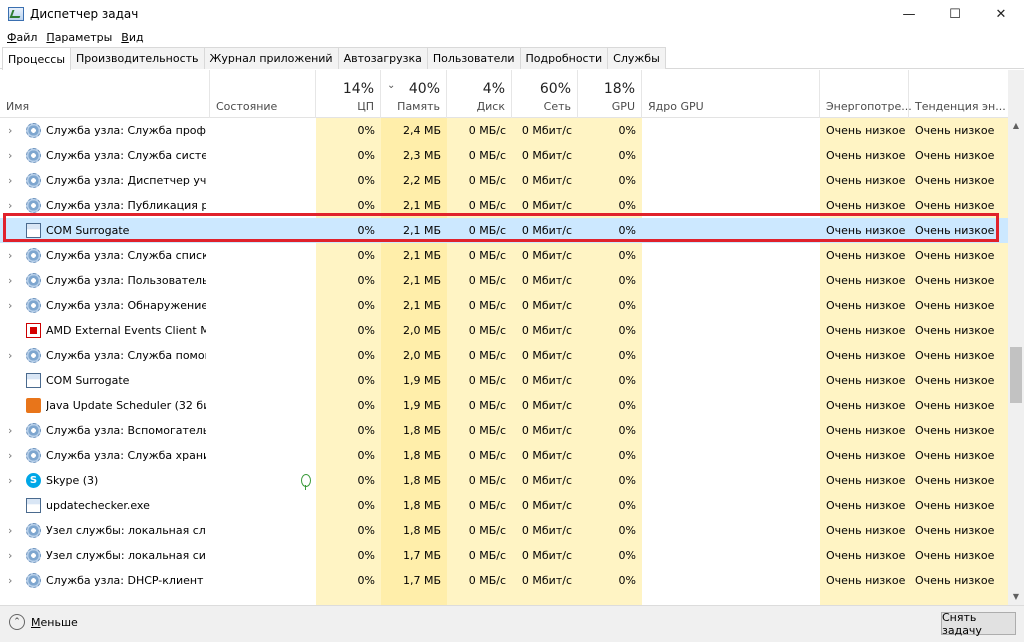  What do you see at coordinates (382, 58) in the screenshot?
I see `tab-startup: Автозагрузка` at bounding box center [382, 58].